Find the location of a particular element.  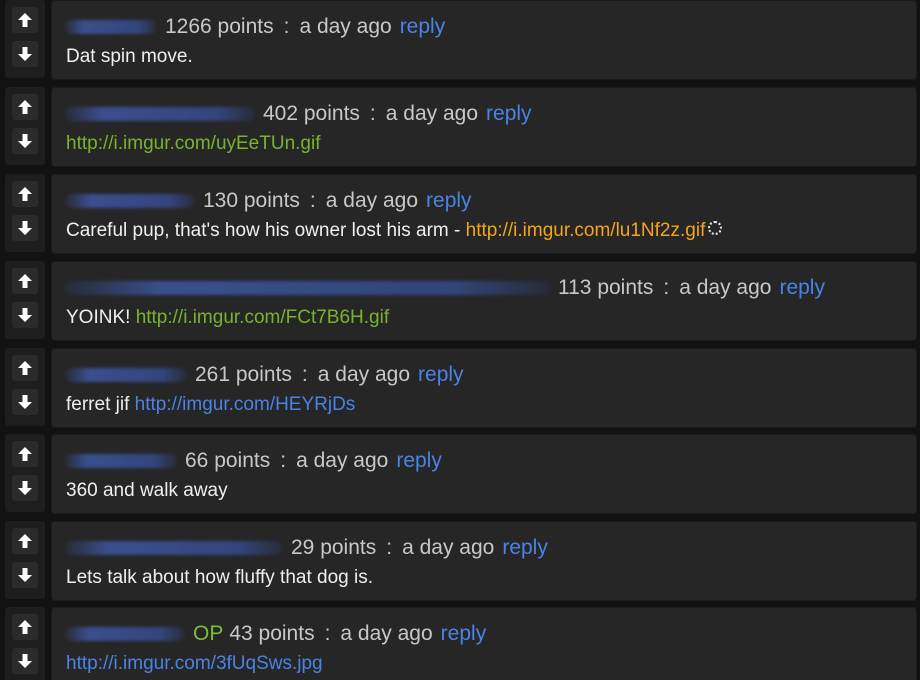

comment-meta: 261 points : a day ago reply is located at coordinates (264, 375).